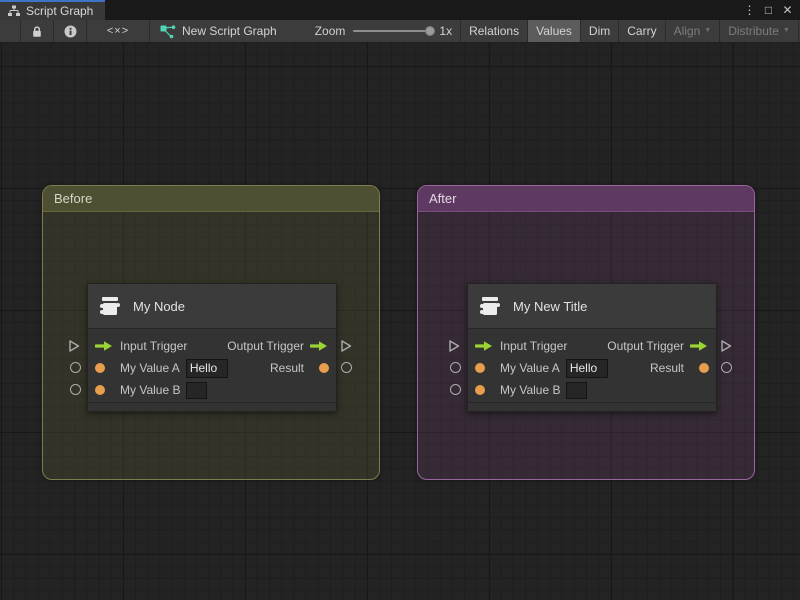  I want to click on graph-asset-button: New Script Graph, so click(218, 31).